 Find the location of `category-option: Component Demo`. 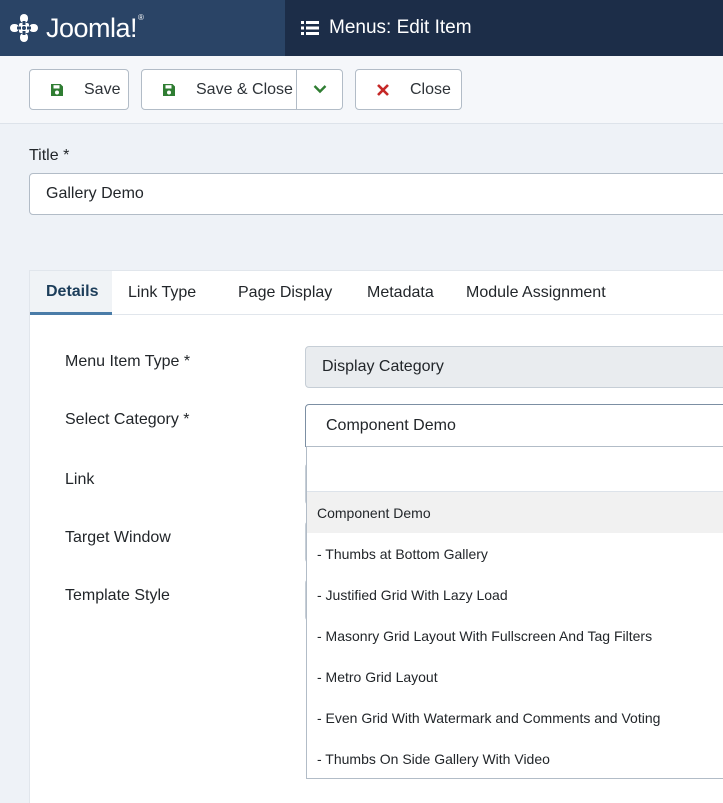

category-option: Component Demo is located at coordinates (515, 512).